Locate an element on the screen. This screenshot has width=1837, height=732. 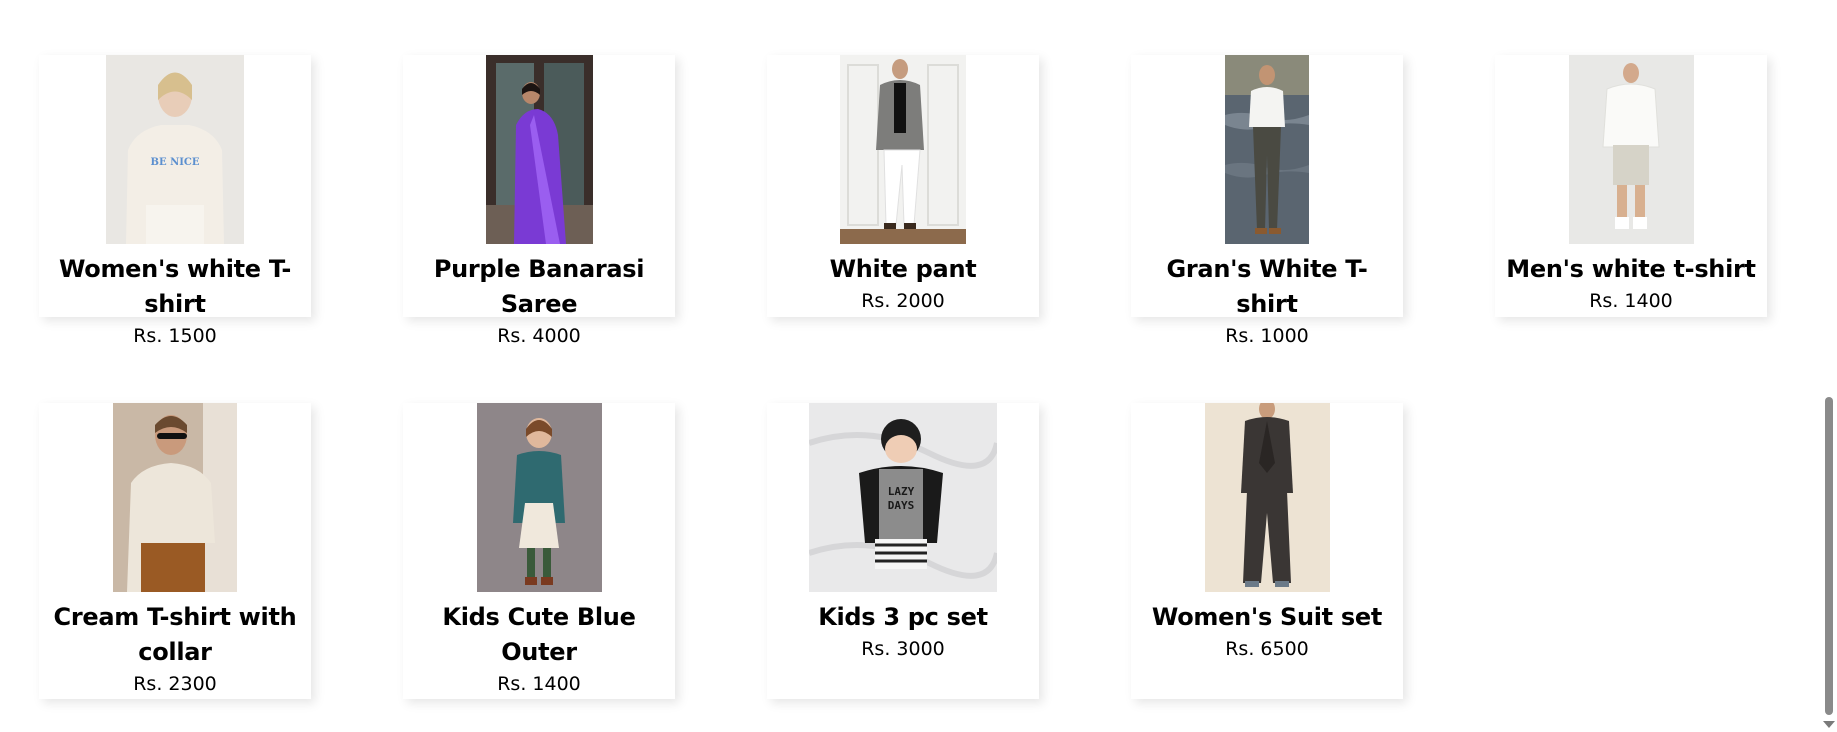
product-name: Purple Banarasi Saree is located at coordinates (539, 287).